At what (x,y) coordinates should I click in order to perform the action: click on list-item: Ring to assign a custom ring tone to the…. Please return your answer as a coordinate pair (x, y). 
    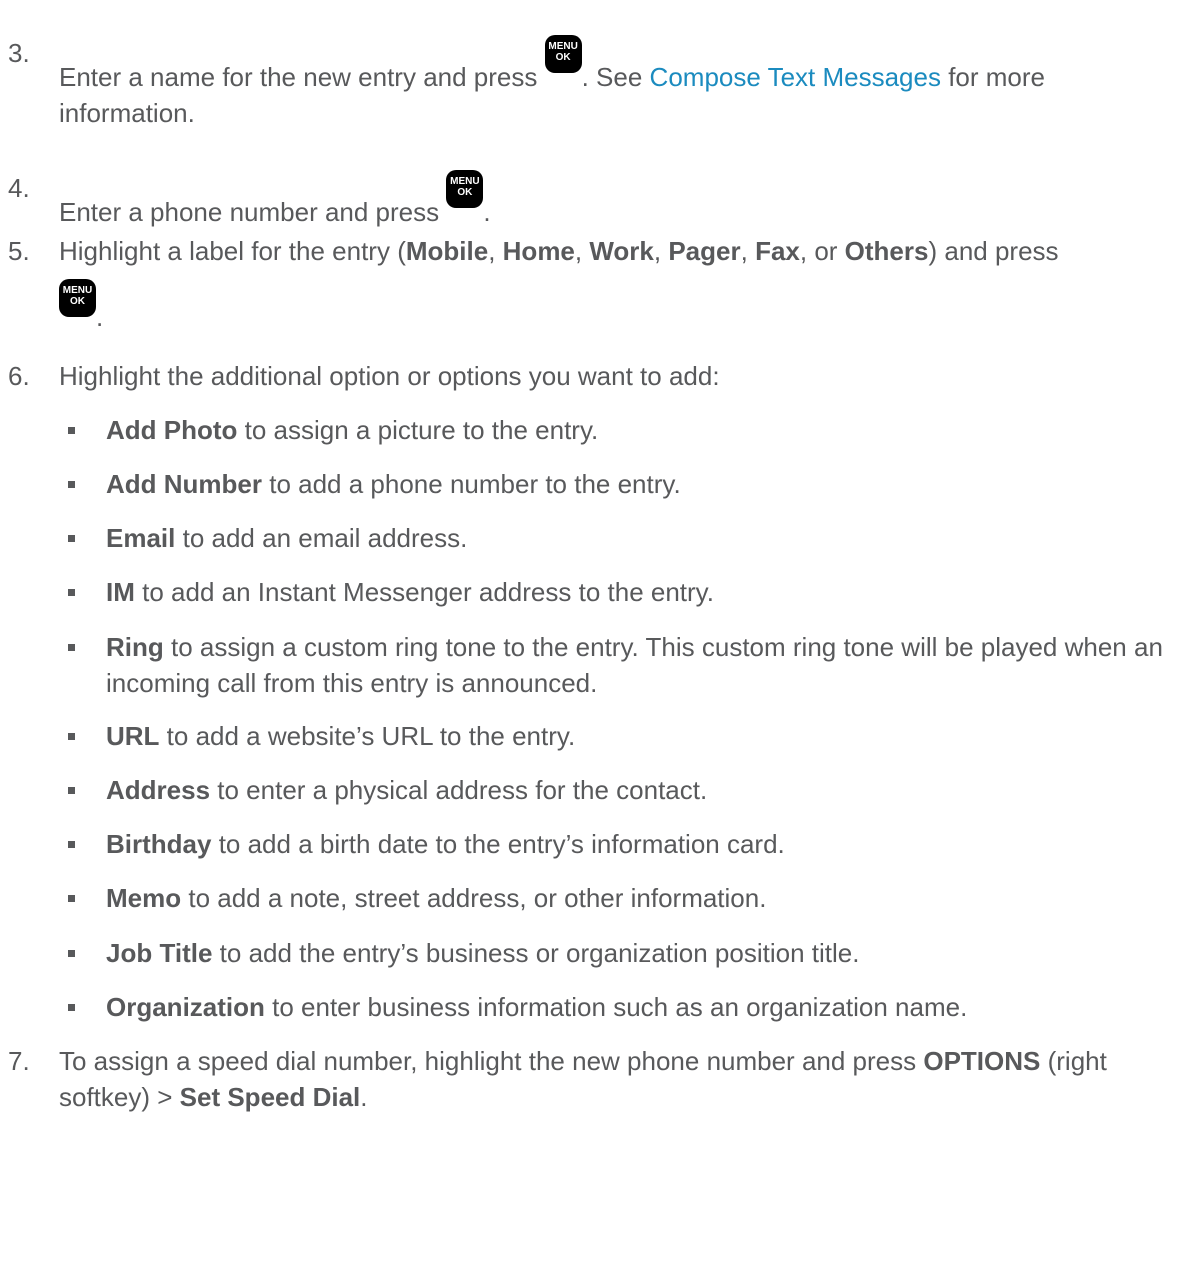
    Looking at the image, I should click on (629, 665).